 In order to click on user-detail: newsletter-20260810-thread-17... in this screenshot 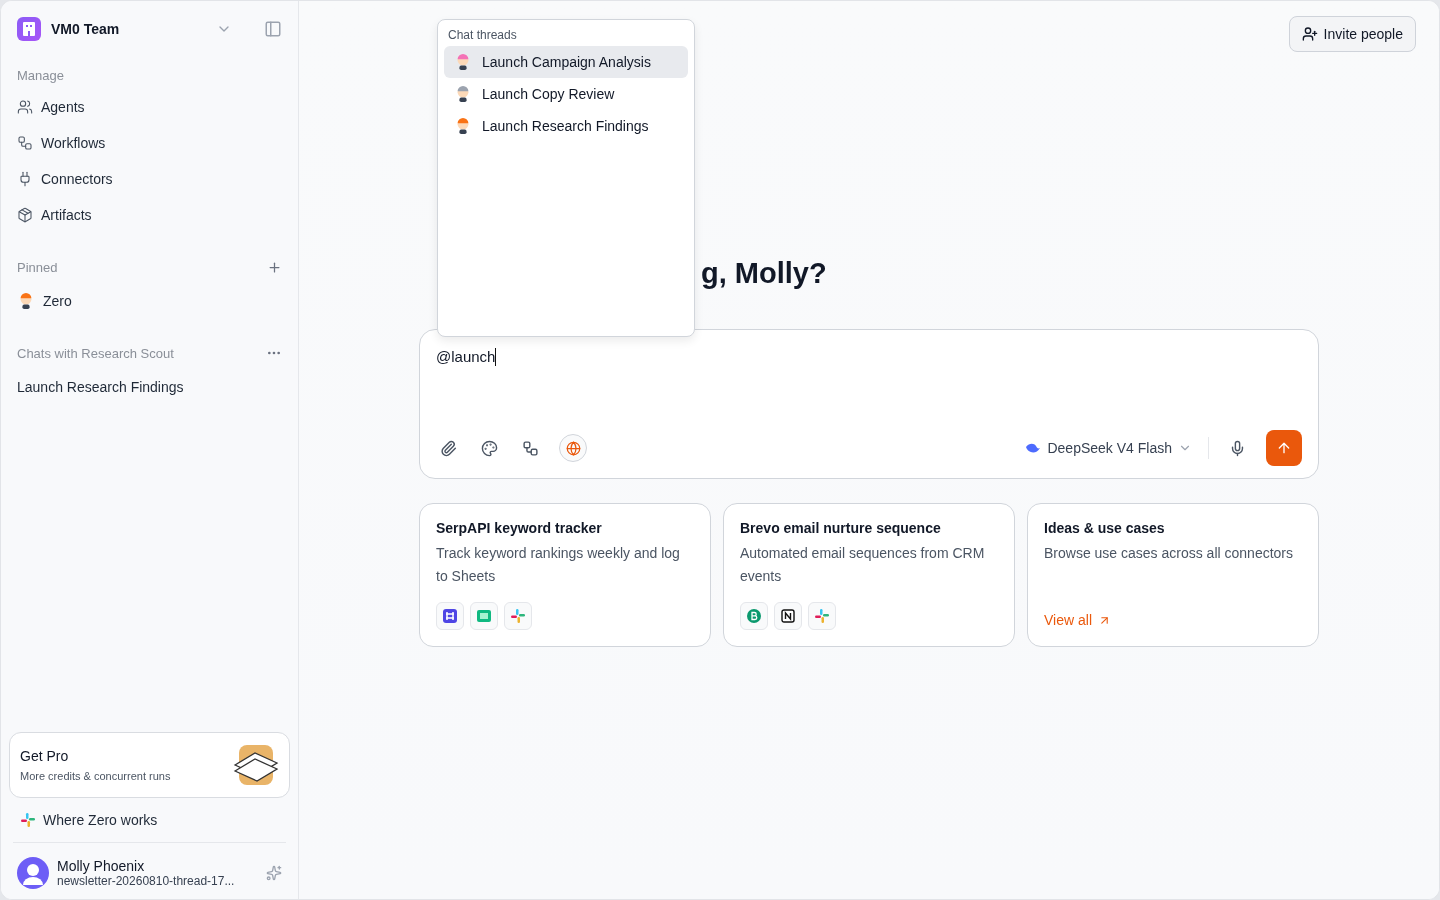, I will do `click(146, 881)`.